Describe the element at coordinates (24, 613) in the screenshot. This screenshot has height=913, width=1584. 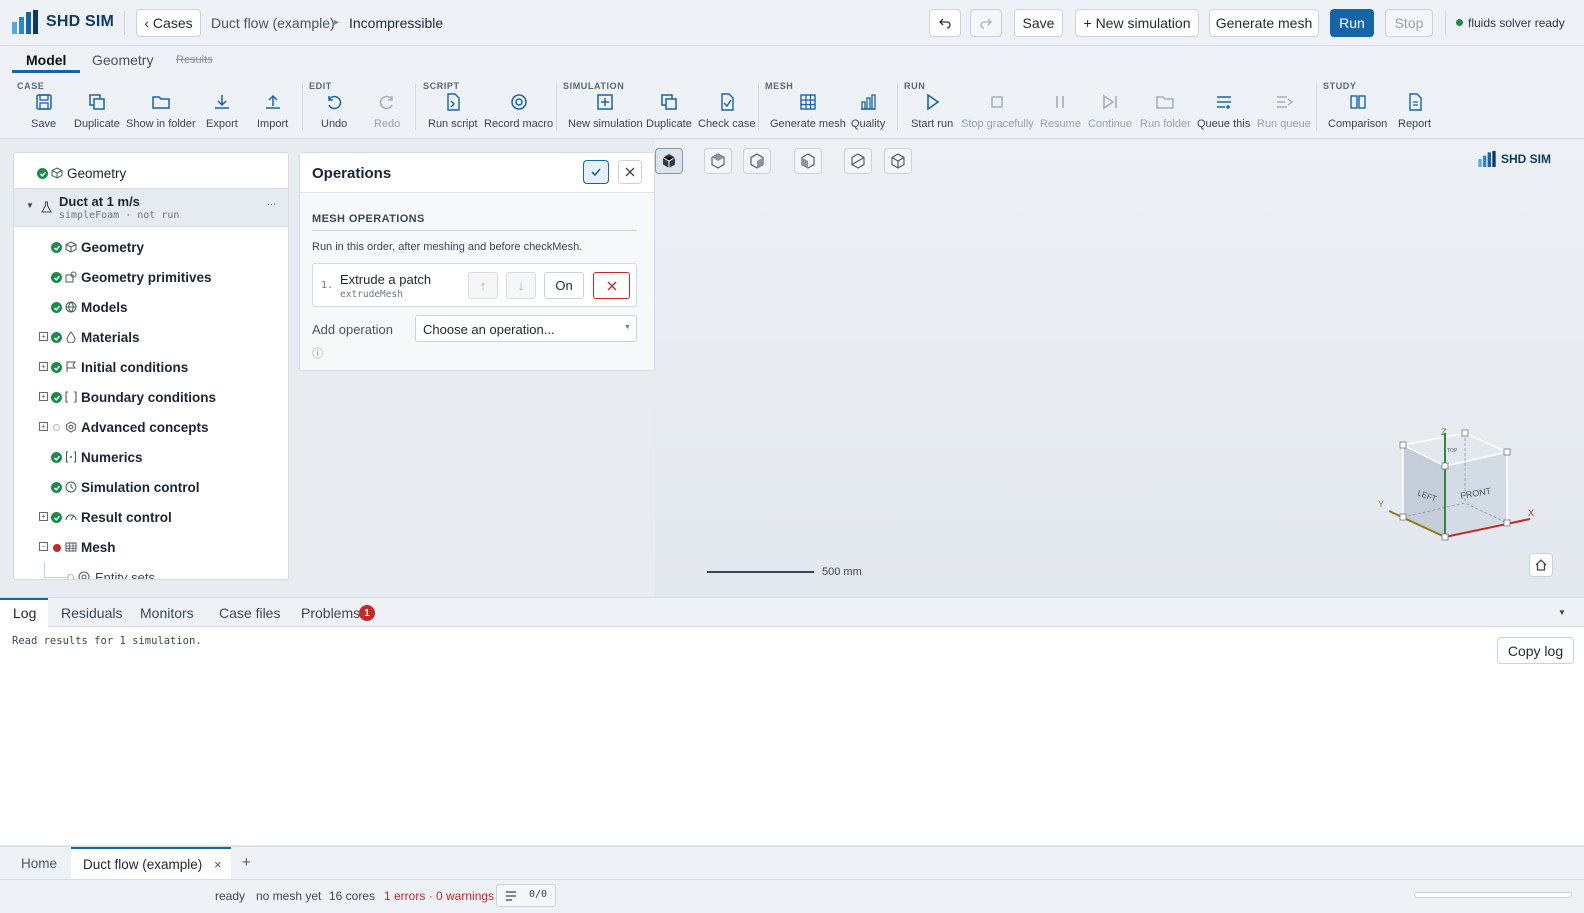
I see `tab-log: Log` at that location.